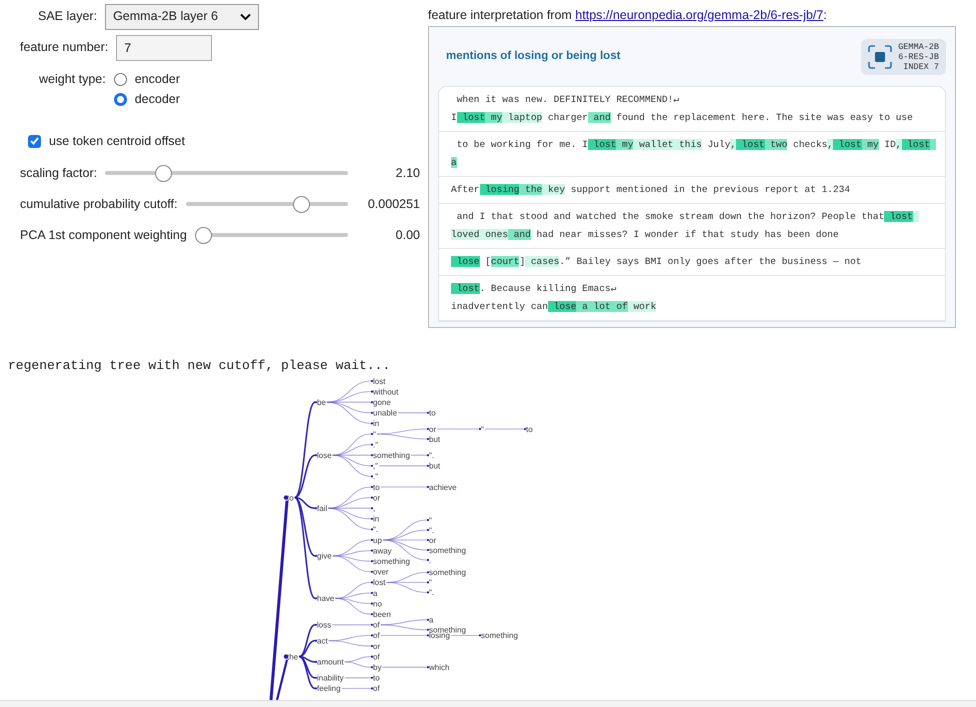 Image resolution: width=976 pixels, height=707 pixels. Describe the element at coordinates (438, 667) in the screenshot. I see `tree-node: which` at that location.